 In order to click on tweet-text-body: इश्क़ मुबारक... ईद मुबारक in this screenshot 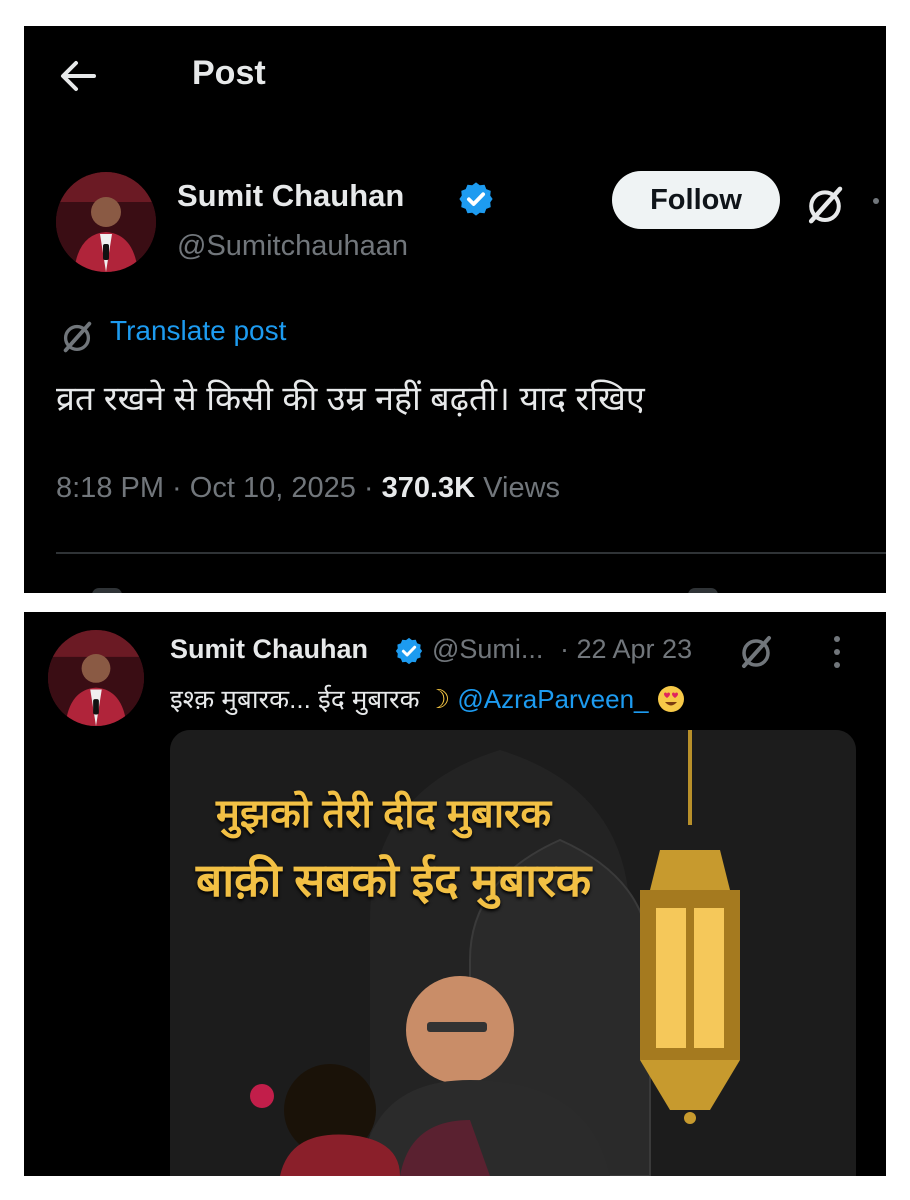, I will do `click(298, 699)`.